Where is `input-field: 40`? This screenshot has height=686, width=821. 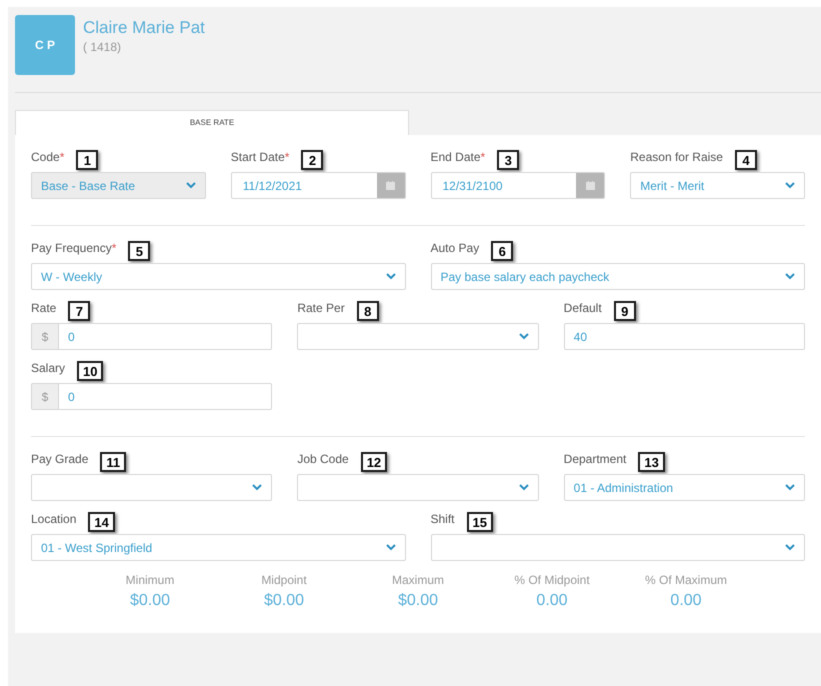
input-field: 40 is located at coordinates (684, 336).